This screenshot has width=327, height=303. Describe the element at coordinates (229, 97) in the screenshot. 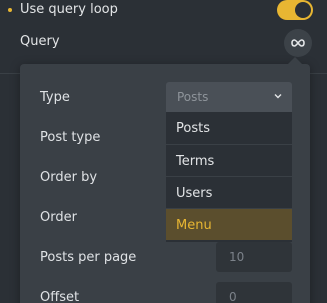

I see `type-select: Posts` at that location.